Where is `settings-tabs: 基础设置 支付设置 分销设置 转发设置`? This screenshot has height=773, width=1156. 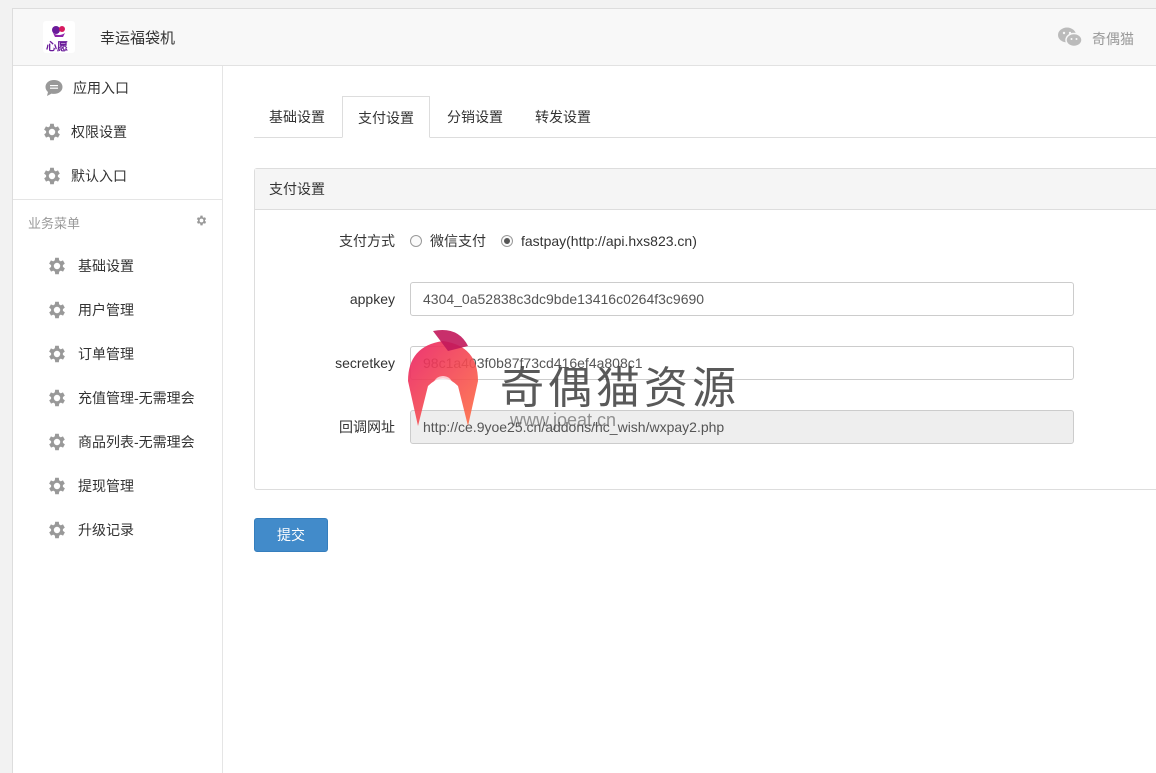 settings-tabs: 基础设置 支付设置 分销设置 转发设置 is located at coordinates (705, 117).